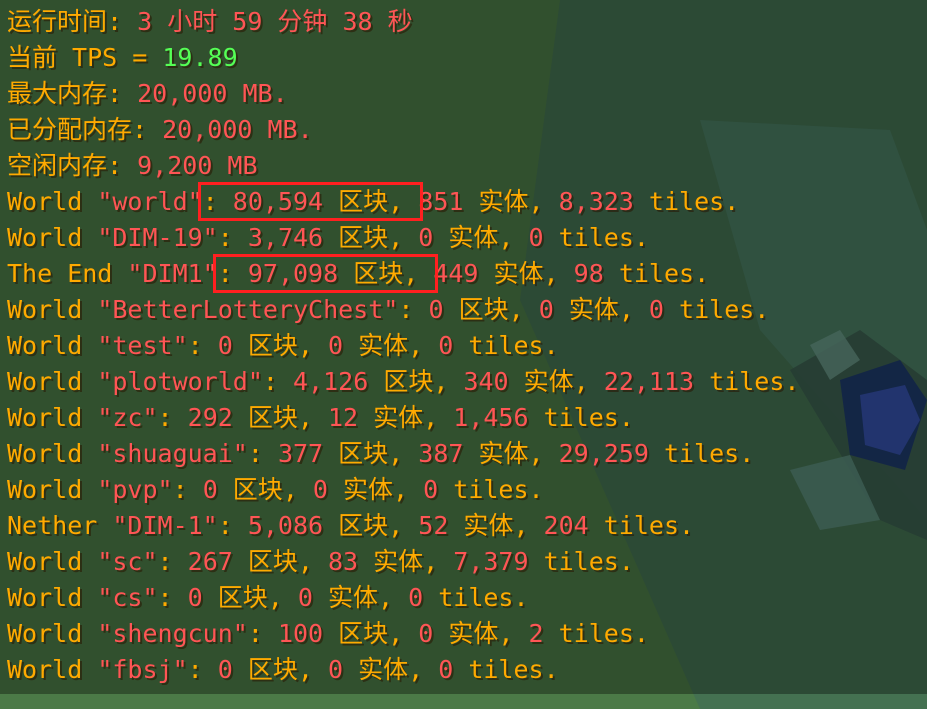  What do you see at coordinates (285, 237) in the screenshot?
I see `chunk-count: 3,746` at bounding box center [285, 237].